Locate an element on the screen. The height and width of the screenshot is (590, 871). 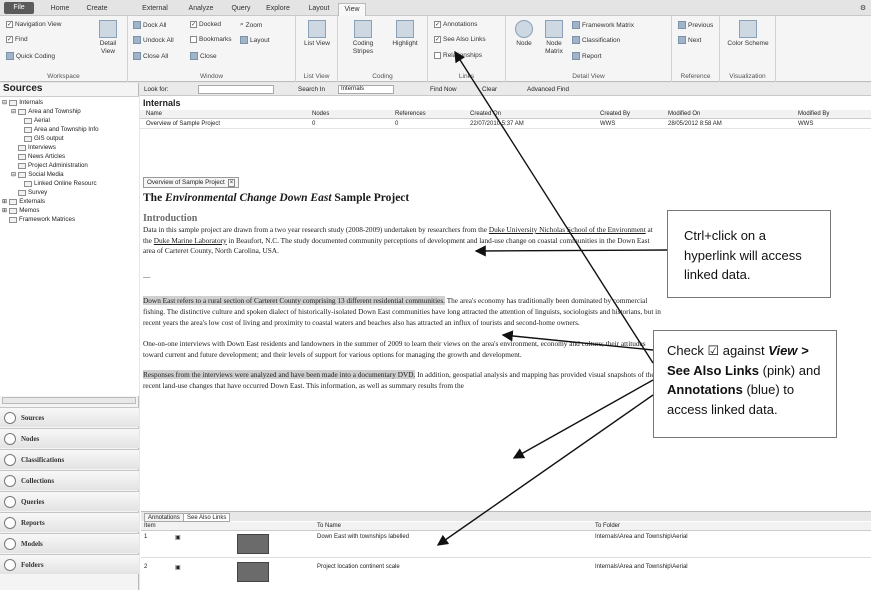
tab-analyze: Analyze is located at coordinates (201, 9).